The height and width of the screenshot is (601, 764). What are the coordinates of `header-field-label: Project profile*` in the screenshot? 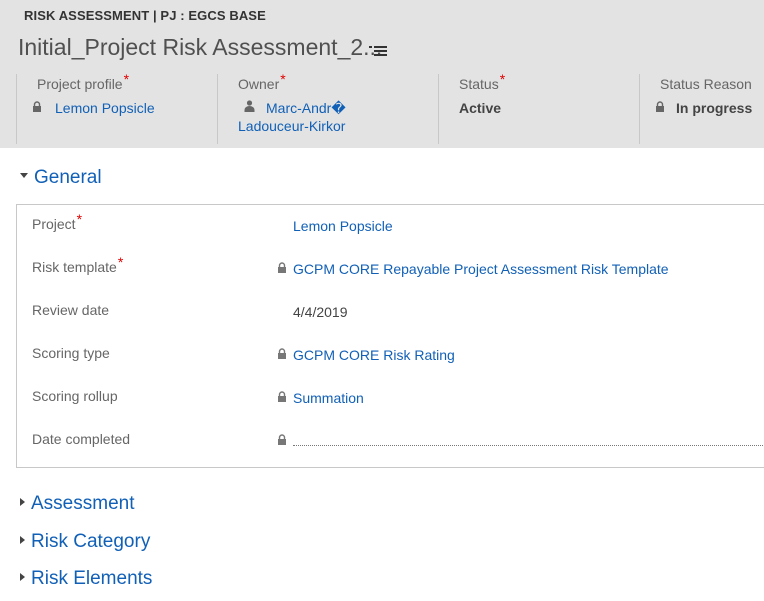 It's located at (83, 81).